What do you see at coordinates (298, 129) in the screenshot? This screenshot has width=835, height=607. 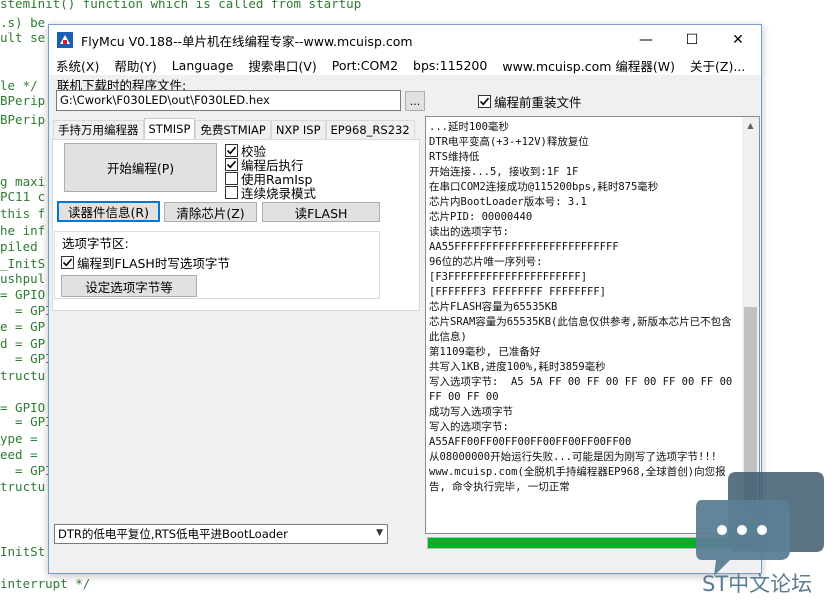 I see `tab-nxp-isp: NXP ISP` at bounding box center [298, 129].